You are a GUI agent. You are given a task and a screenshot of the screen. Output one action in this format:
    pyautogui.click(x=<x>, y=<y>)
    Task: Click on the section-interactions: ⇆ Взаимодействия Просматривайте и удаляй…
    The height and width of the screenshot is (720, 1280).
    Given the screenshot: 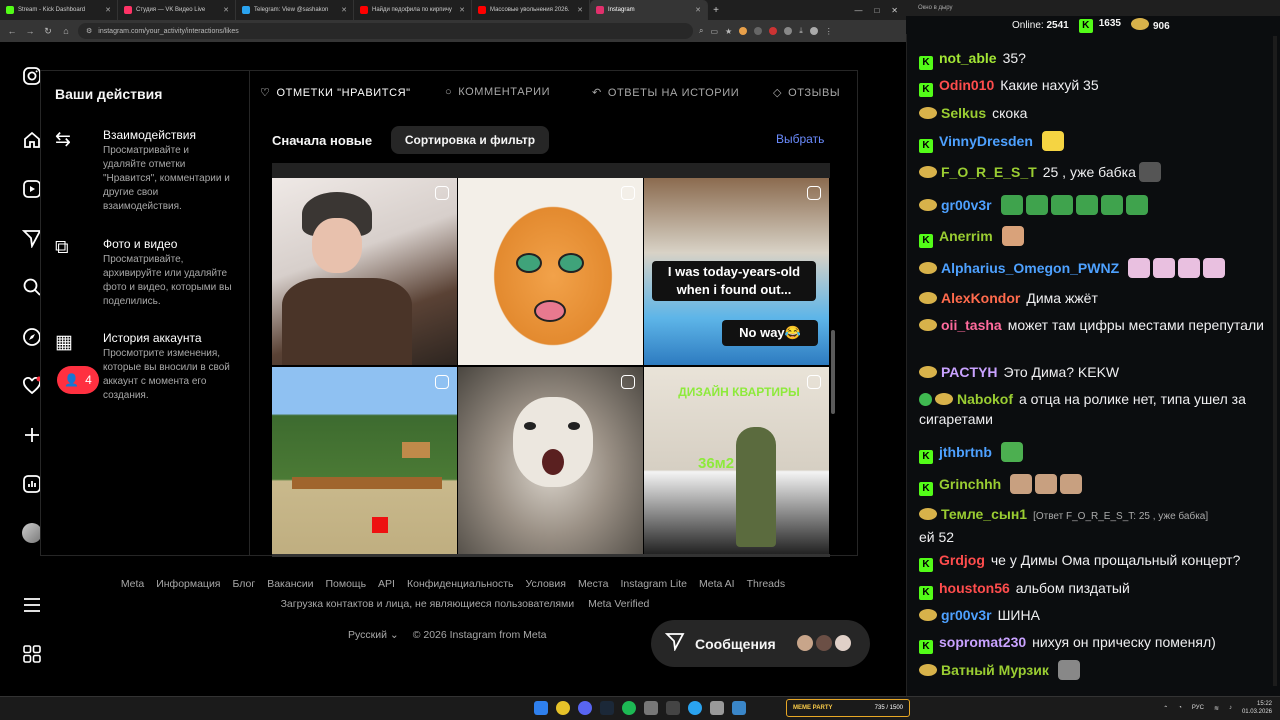 What is the action you would take?
    pyautogui.click(x=145, y=173)
    